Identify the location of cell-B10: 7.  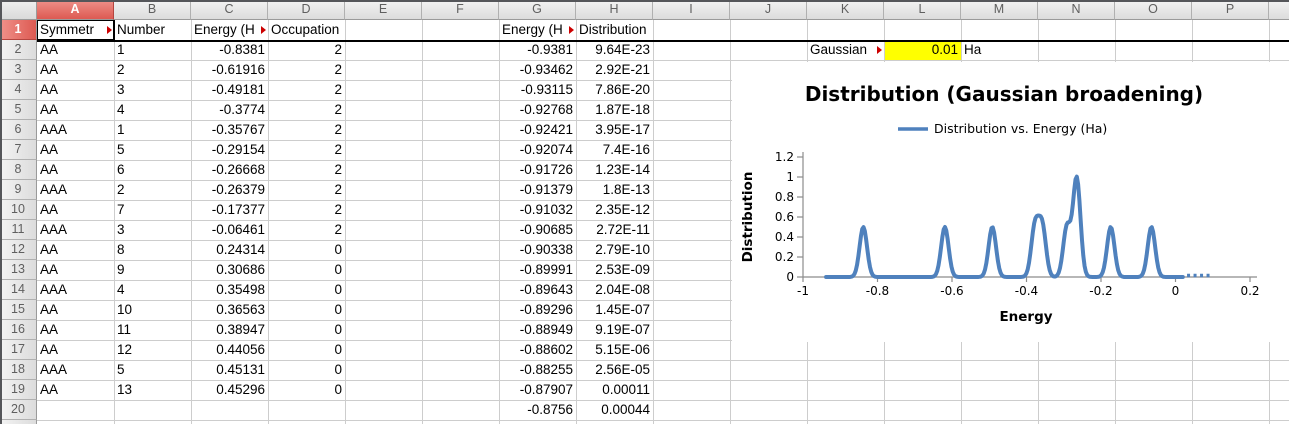
(152, 210).